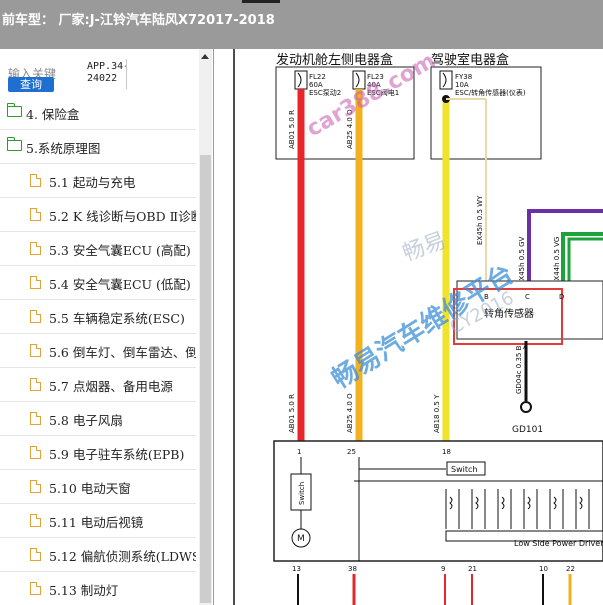  Describe the element at coordinates (443, 569) in the screenshot. I see `pin-bottom-3: 9` at that location.